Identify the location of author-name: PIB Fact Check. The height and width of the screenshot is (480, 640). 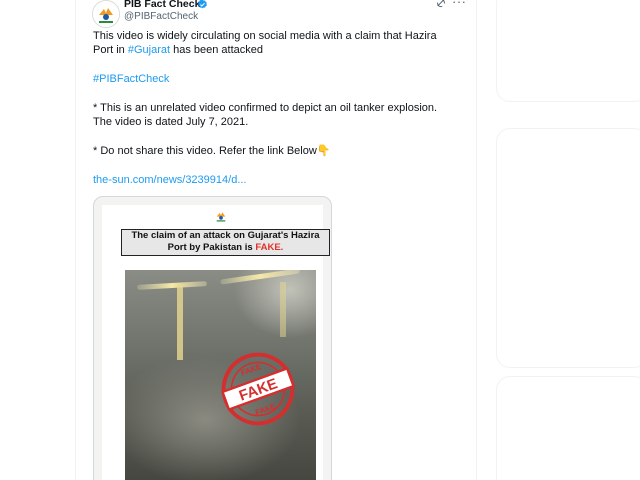
(162, 5).